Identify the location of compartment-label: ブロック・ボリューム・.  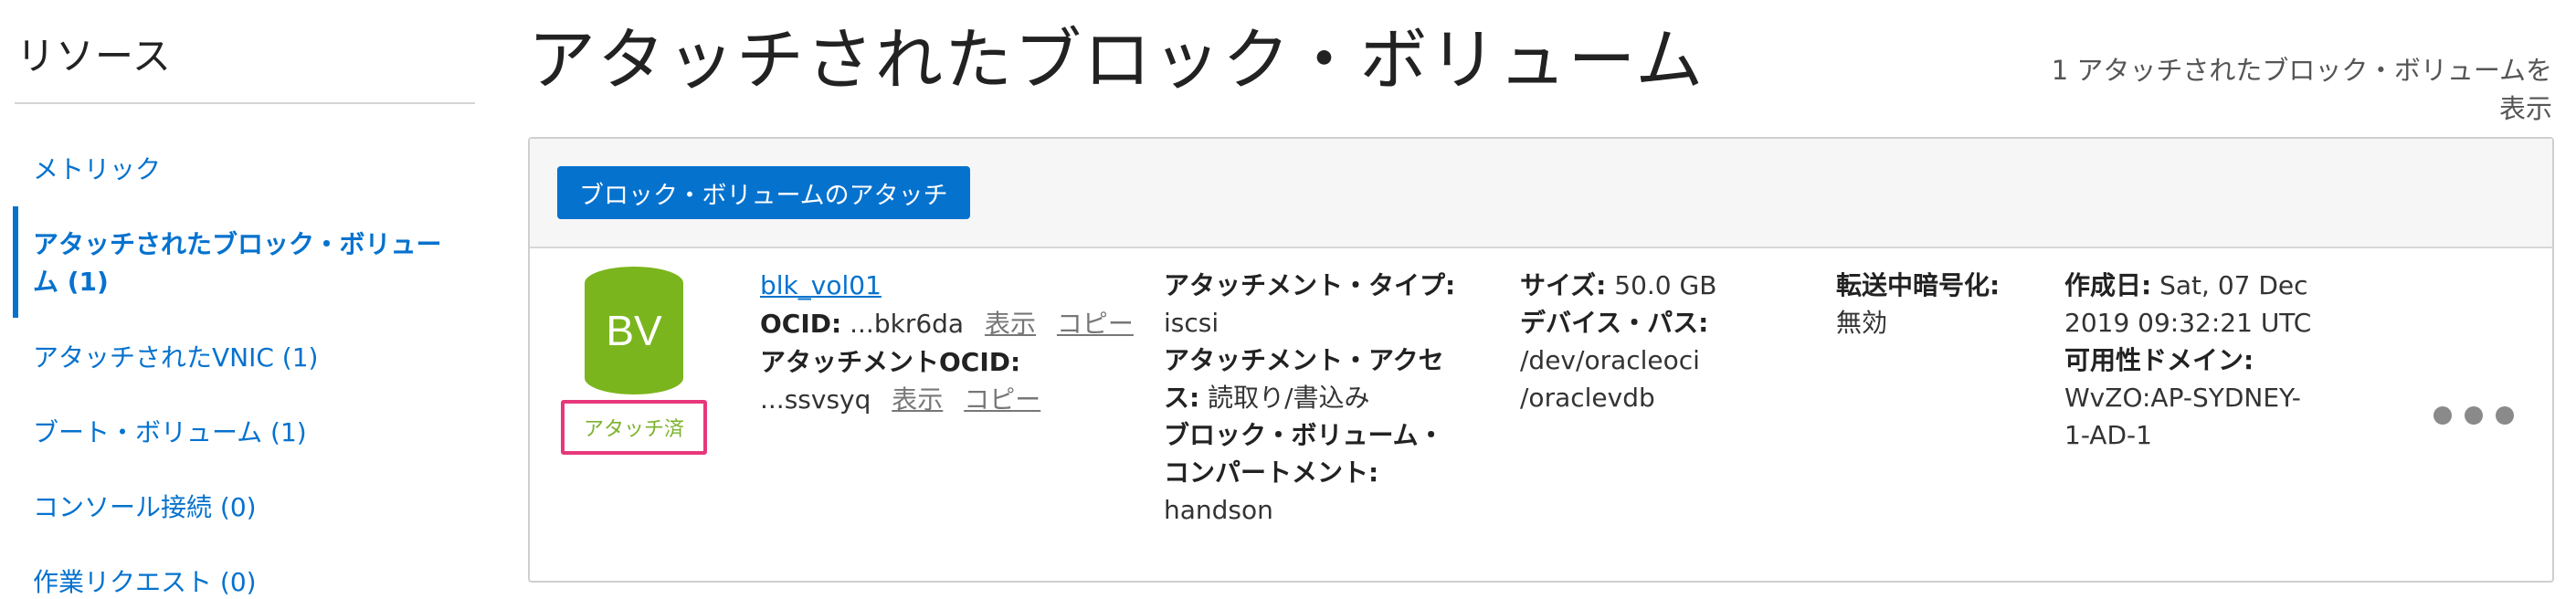
(1304, 435).